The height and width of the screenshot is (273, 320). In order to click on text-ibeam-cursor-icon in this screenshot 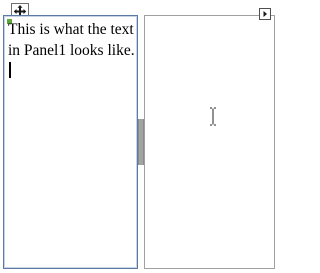, I will do `click(213, 116)`.